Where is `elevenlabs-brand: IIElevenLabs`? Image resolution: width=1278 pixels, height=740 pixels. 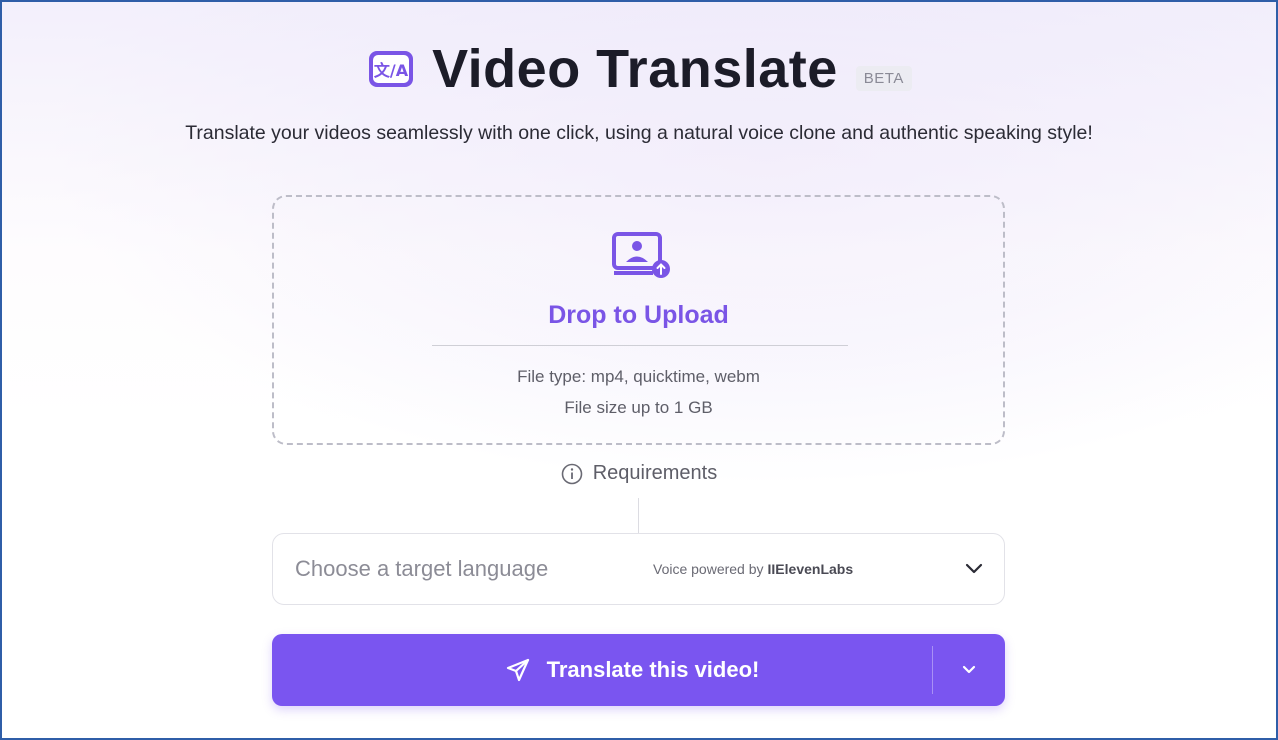
elevenlabs-brand: IIElevenLabs is located at coordinates (810, 569).